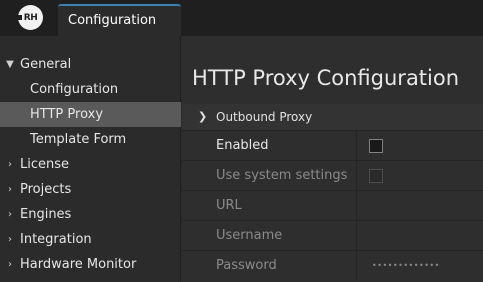  What do you see at coordinates (269, 146) in the screenshot?
I see `field-label: Enabled` at bounding box center [269, 146].